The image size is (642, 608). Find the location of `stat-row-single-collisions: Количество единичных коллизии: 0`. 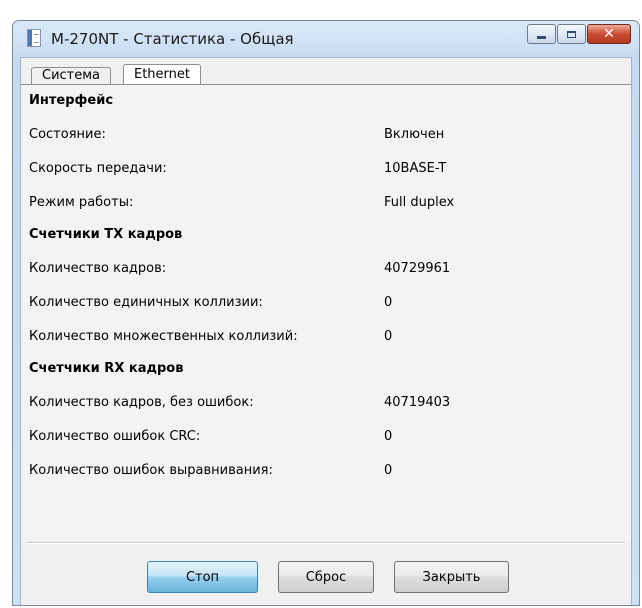

stat-row-single-collisions: Количество единичных коллизии: 0 is located at coordinates (330, 303).